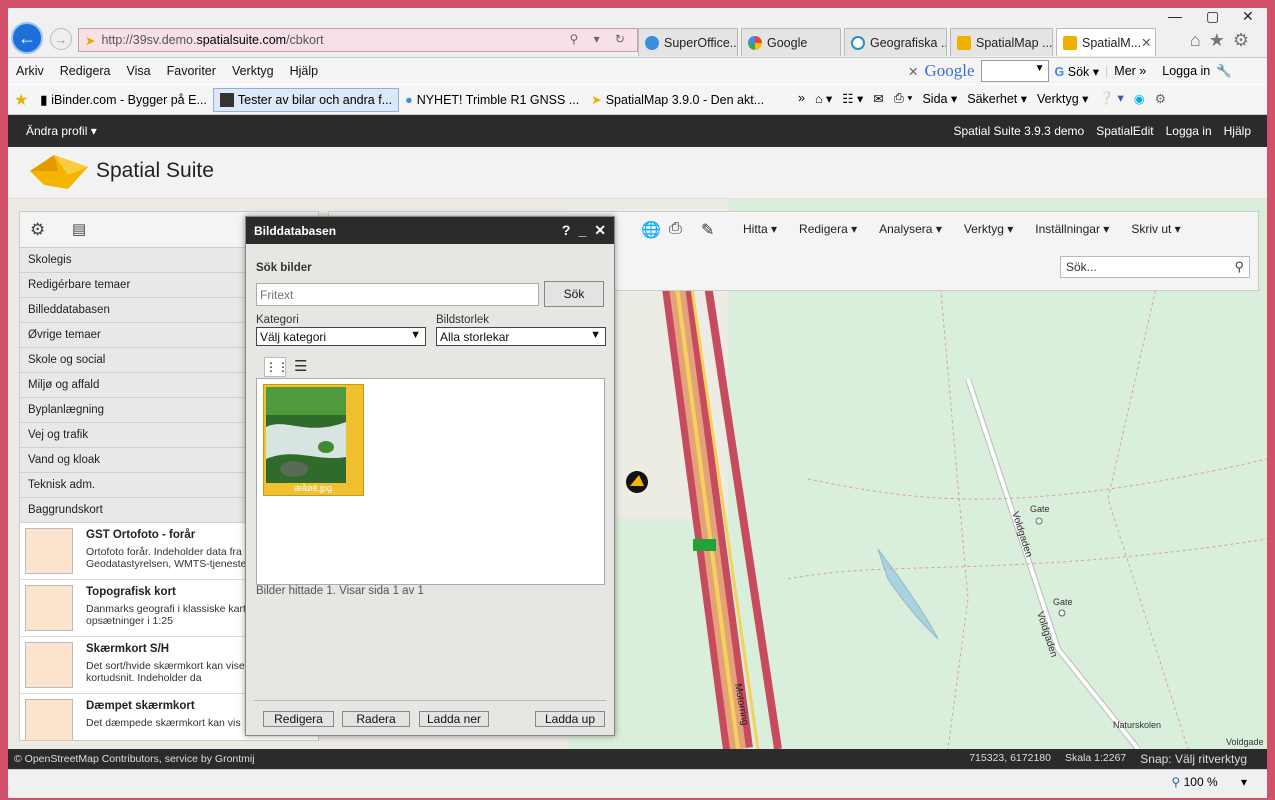  What do you see at coordinates (415, 335) in the screenshot?
I see `chevron-down-icon: ▼` at bounding box center [415, 335].